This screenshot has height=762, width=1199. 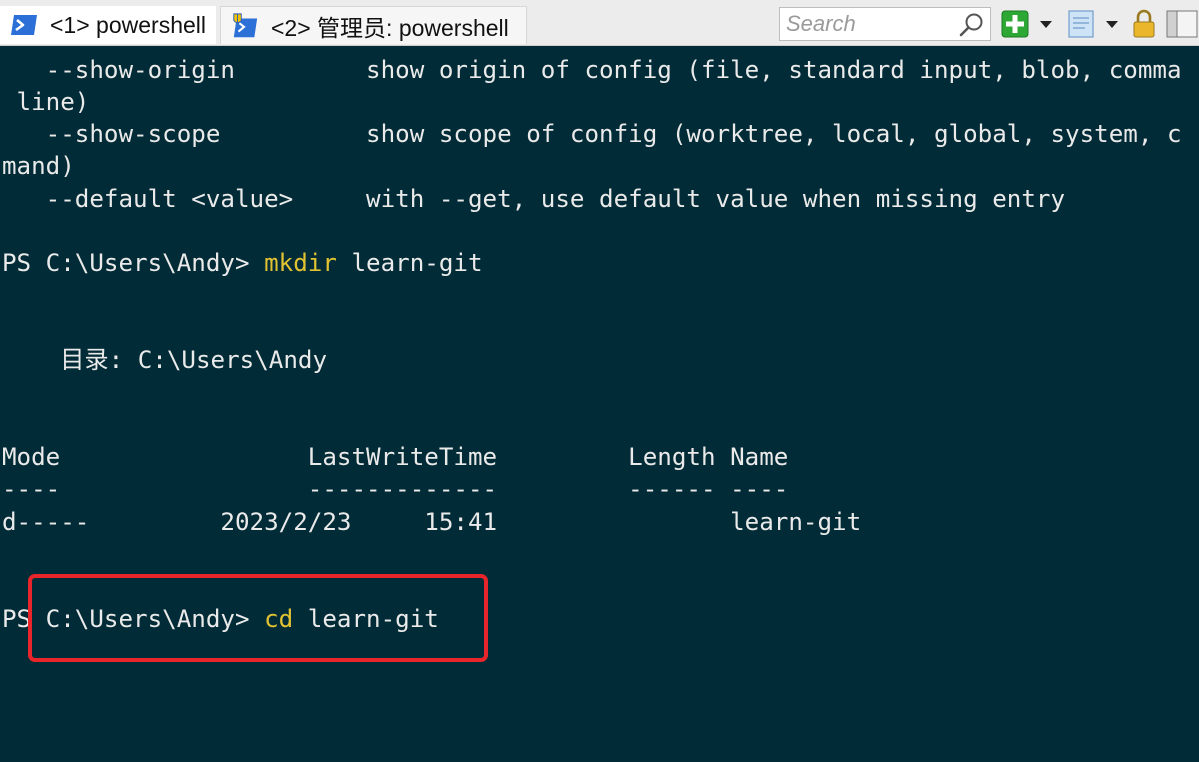 What do you see at coordinates (46, 102) in the screenshot?
I see `console-line: line)` at bounding box center [46, 102].